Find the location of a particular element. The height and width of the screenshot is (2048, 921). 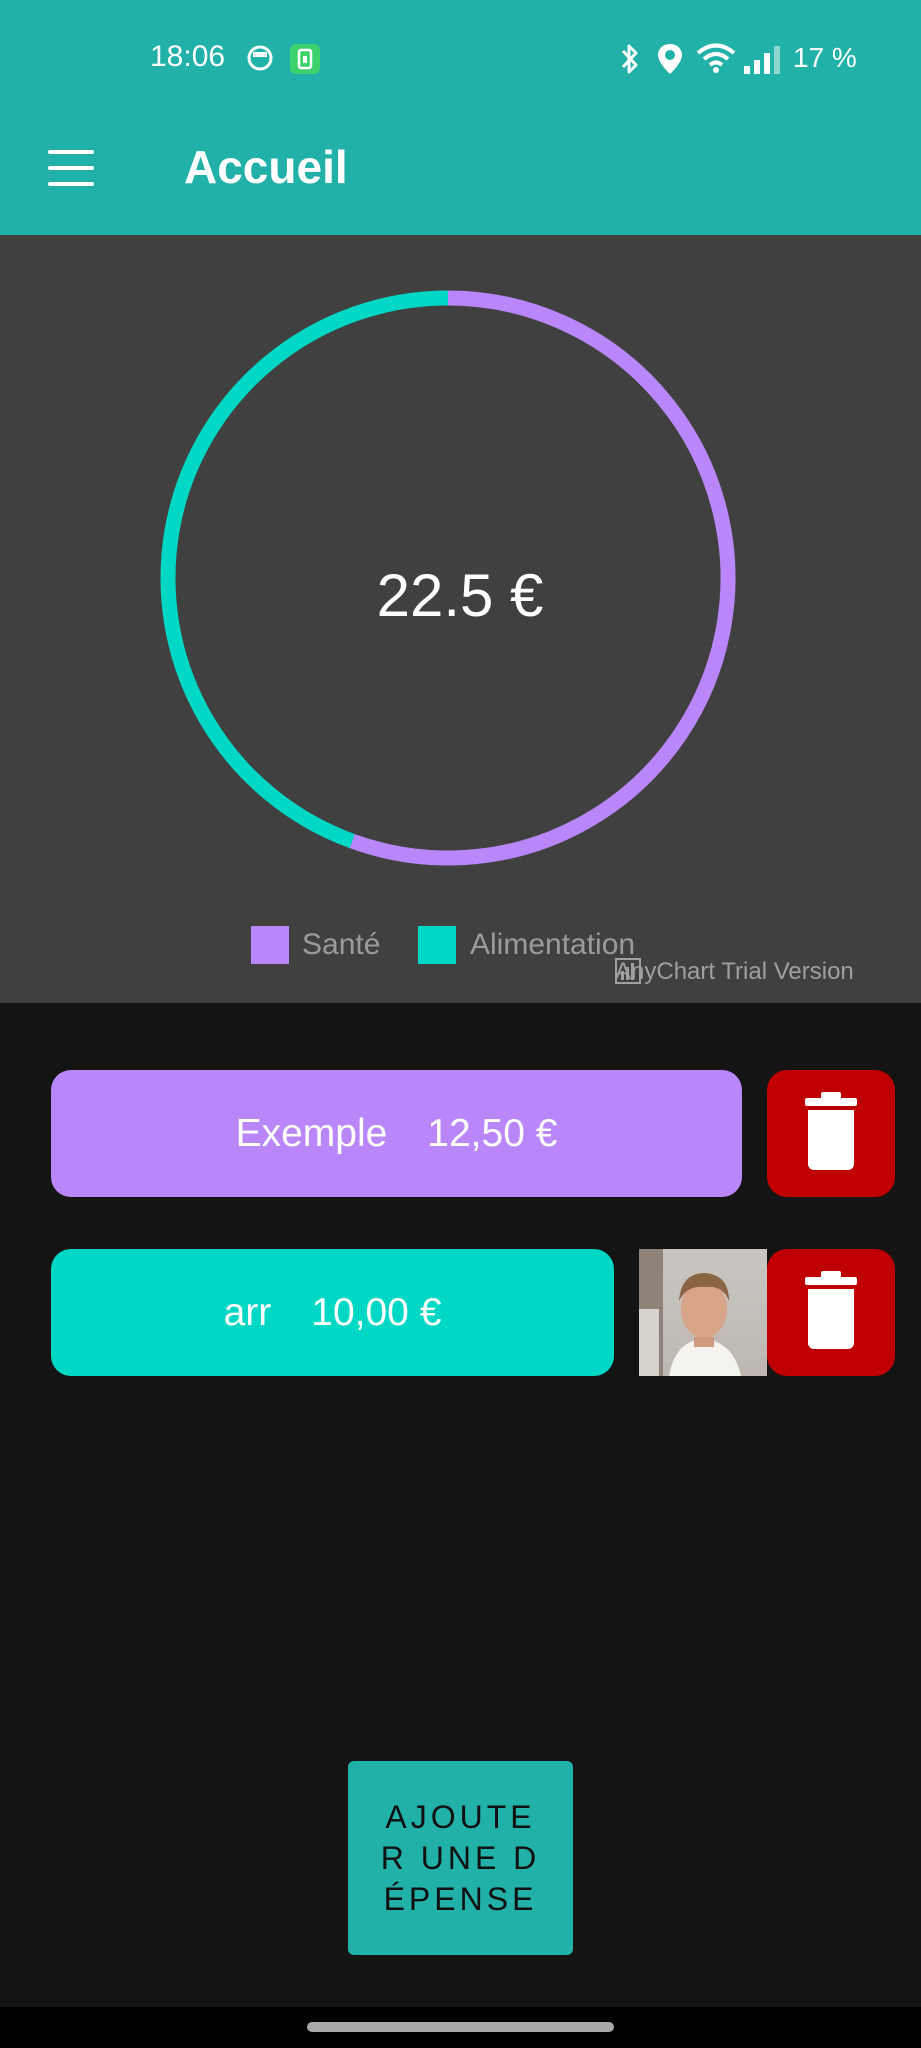

battery-percent: 17 % is located at coordinates (825, 57).